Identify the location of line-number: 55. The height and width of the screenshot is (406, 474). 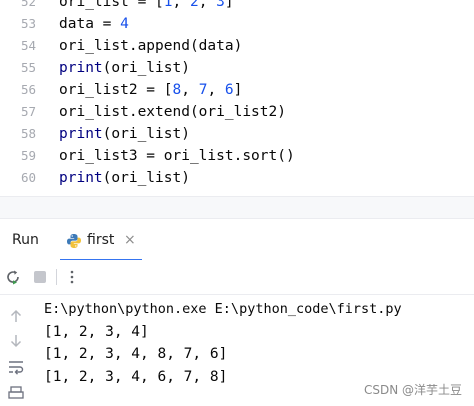
(28, 67).